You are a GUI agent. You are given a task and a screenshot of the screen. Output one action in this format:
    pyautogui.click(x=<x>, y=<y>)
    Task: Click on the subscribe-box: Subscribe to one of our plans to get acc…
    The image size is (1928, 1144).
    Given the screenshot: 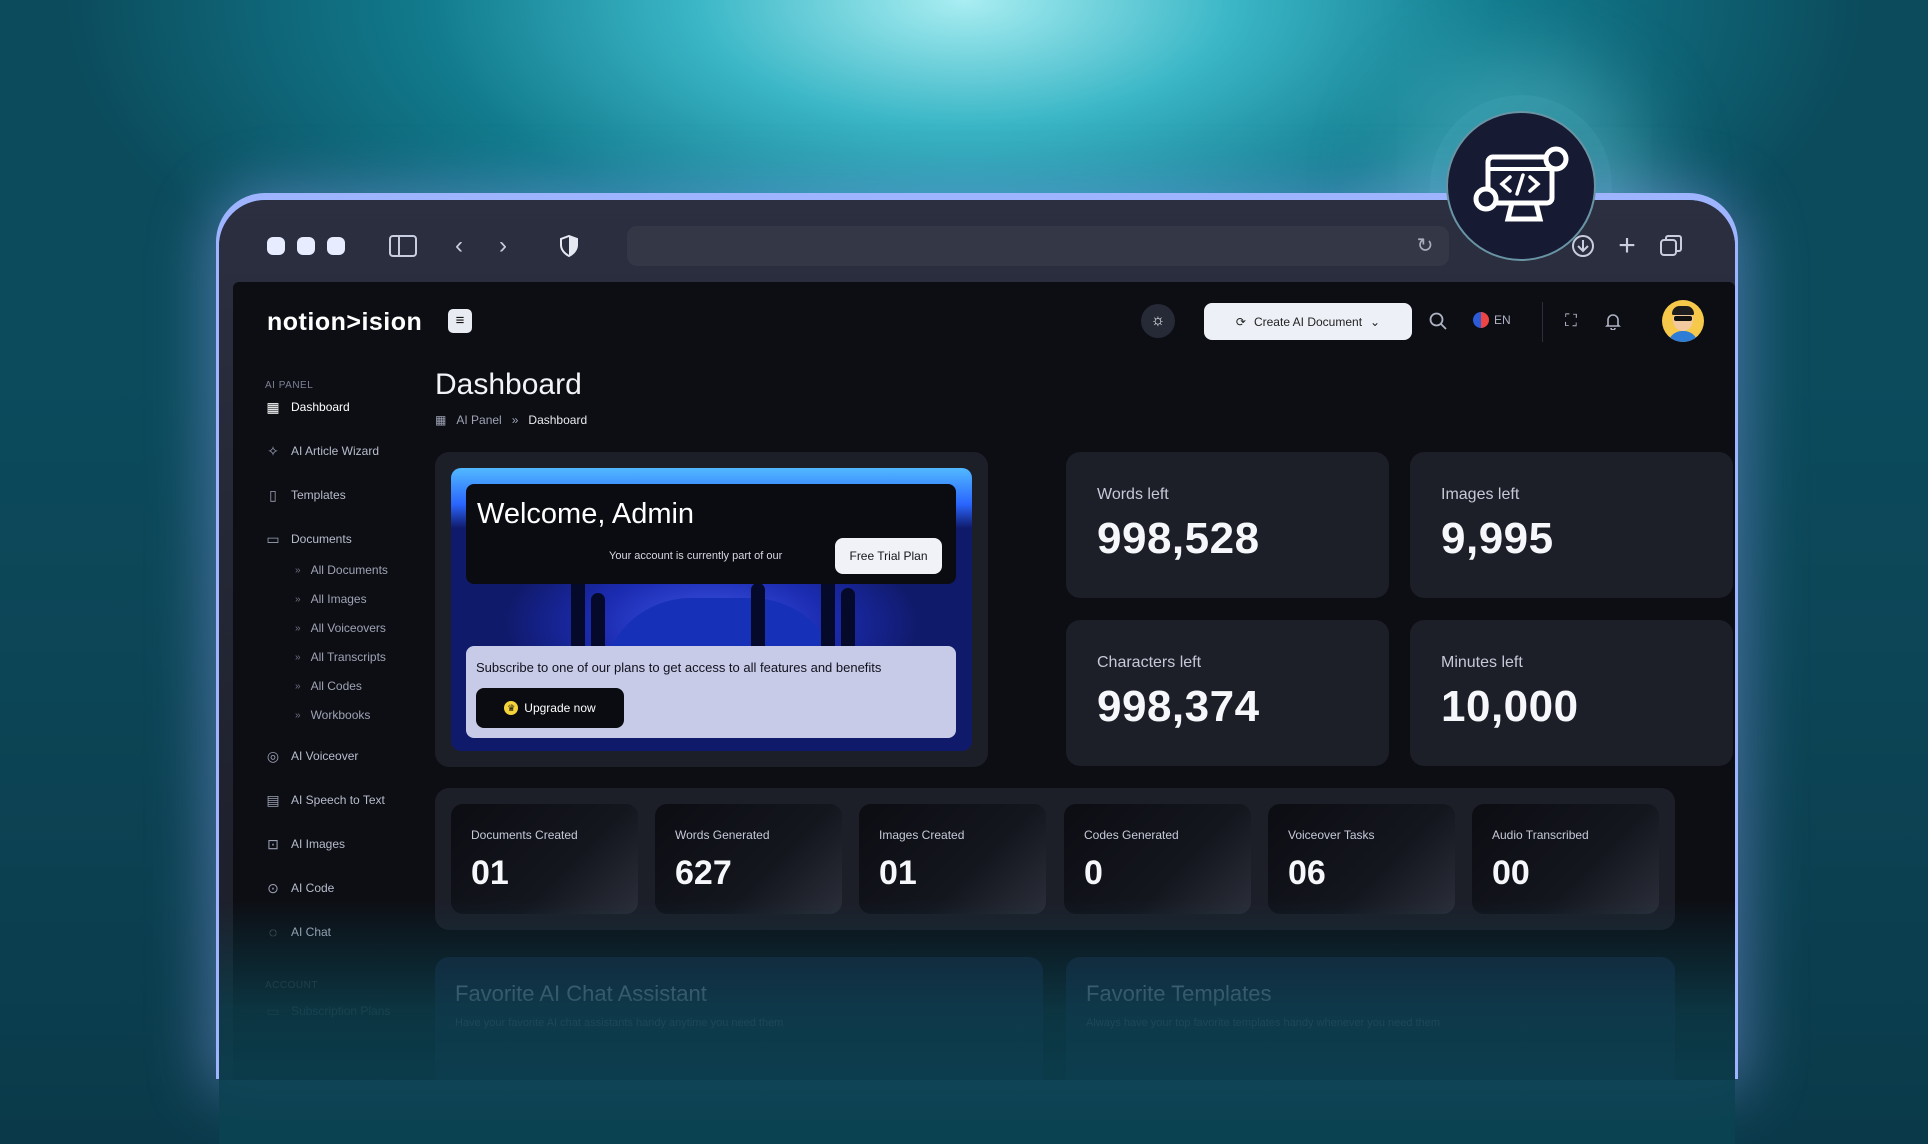 What is the action you would take?
    pyautogui.click(x=711, y=692)
    